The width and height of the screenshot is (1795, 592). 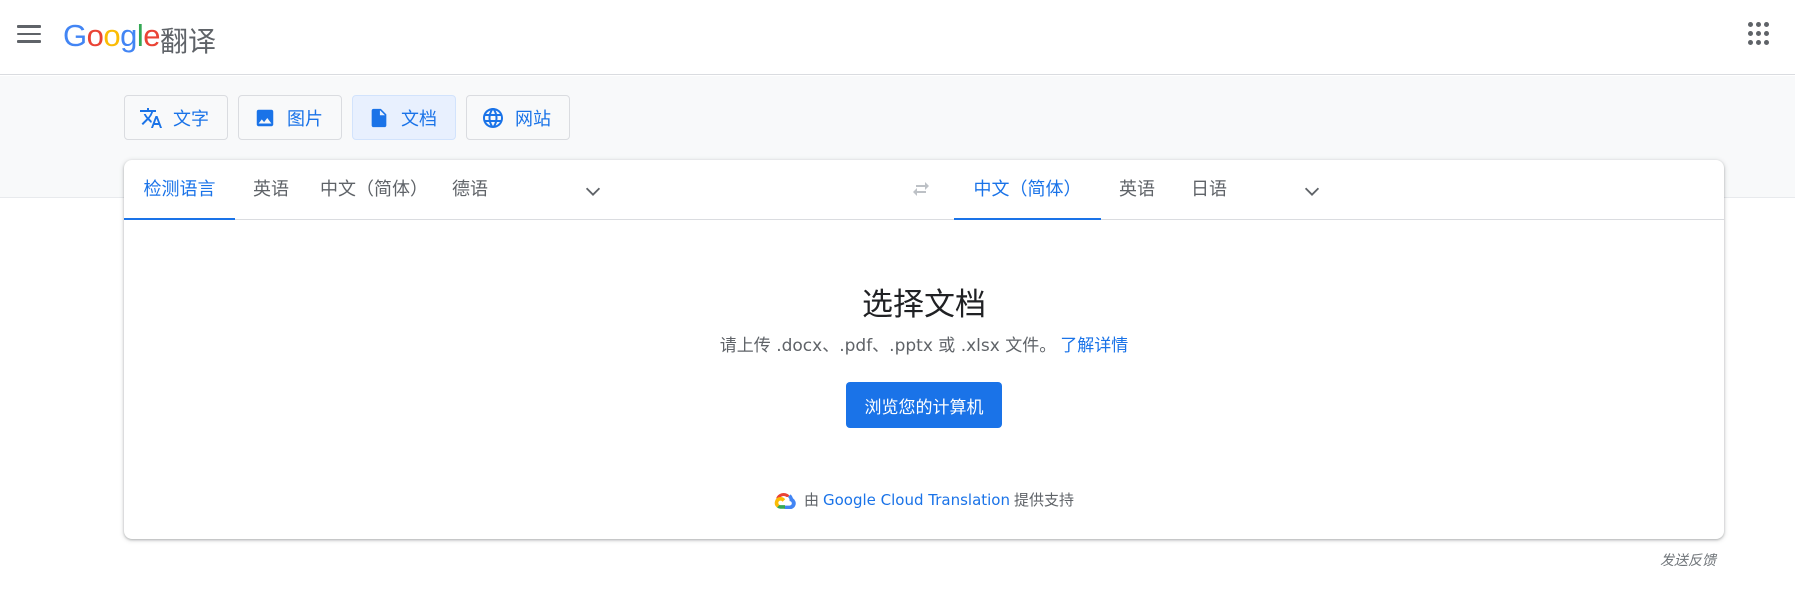 I want to click on cloud-translation-link: Google Cloud Translation, so click(x=916, y=500).